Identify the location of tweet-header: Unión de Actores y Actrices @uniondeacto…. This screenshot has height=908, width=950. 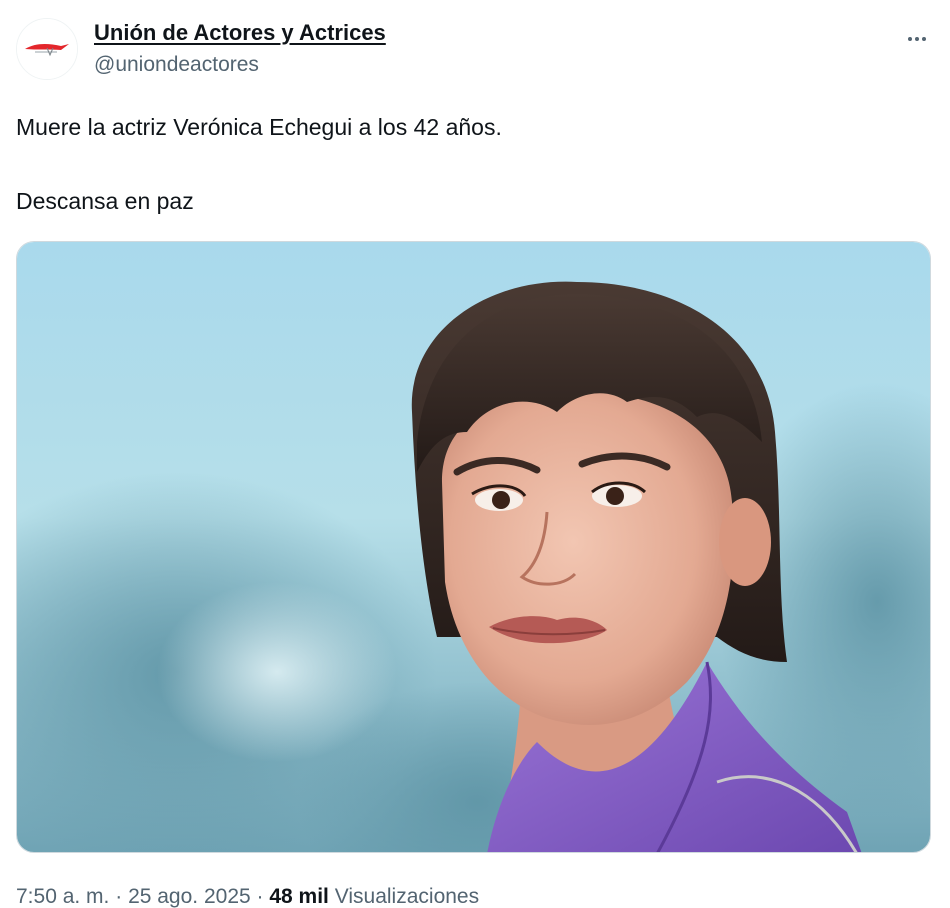
(475, 49).